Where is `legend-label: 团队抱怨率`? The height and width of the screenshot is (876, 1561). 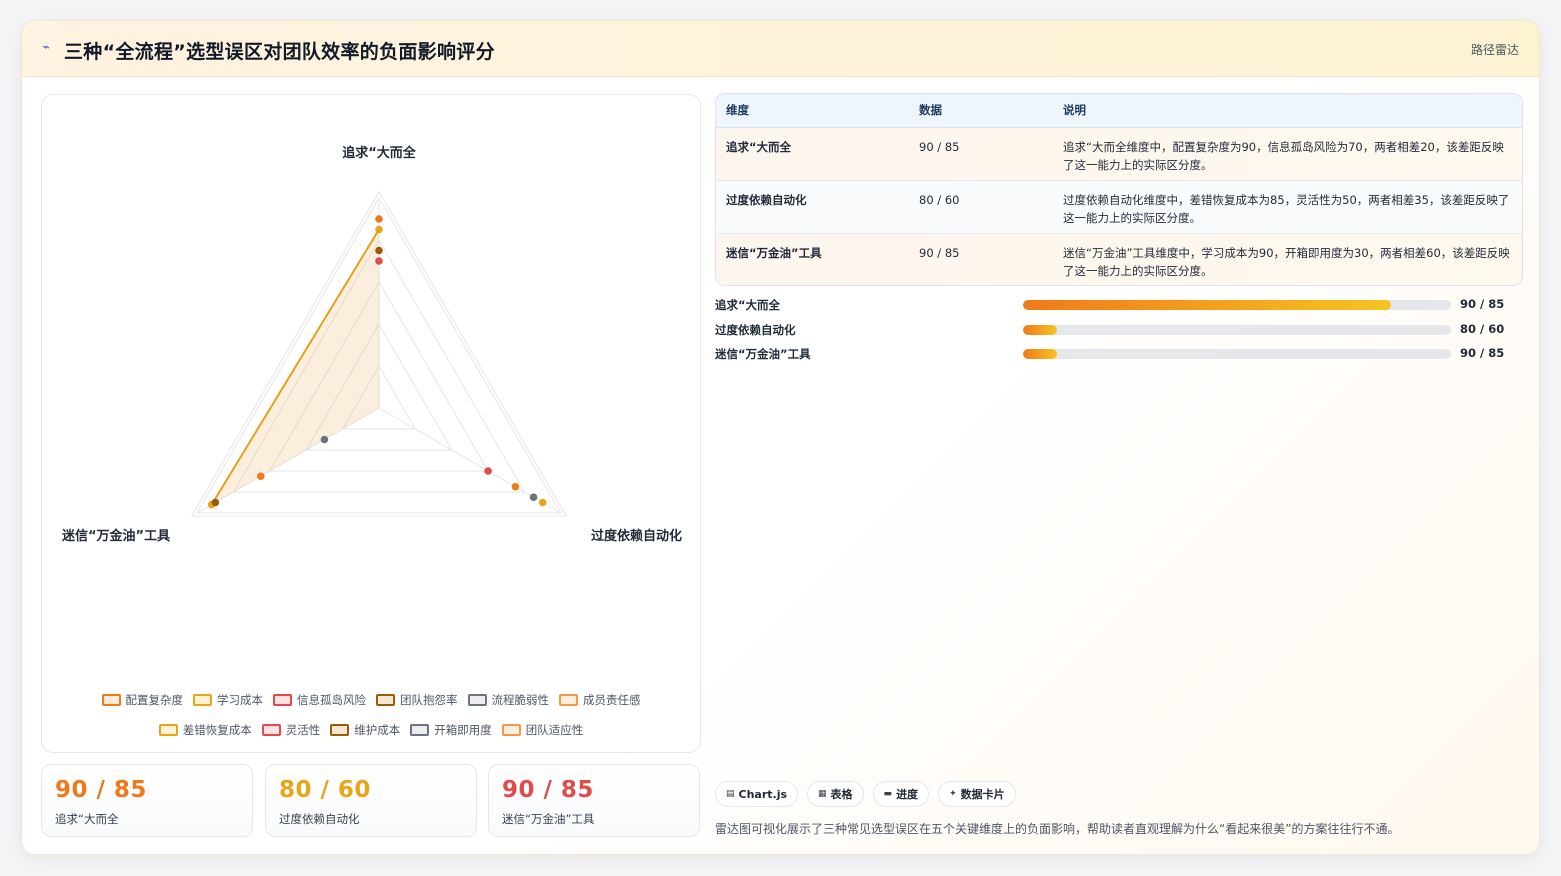 legend-label: 团队抱怨率 is located at coordinates (429, 700).